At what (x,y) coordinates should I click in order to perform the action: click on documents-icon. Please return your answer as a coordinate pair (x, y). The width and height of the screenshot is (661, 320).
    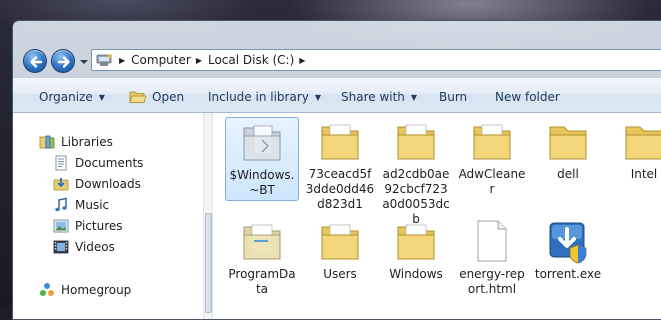
    Looking at the image, I should click on (61, 163).